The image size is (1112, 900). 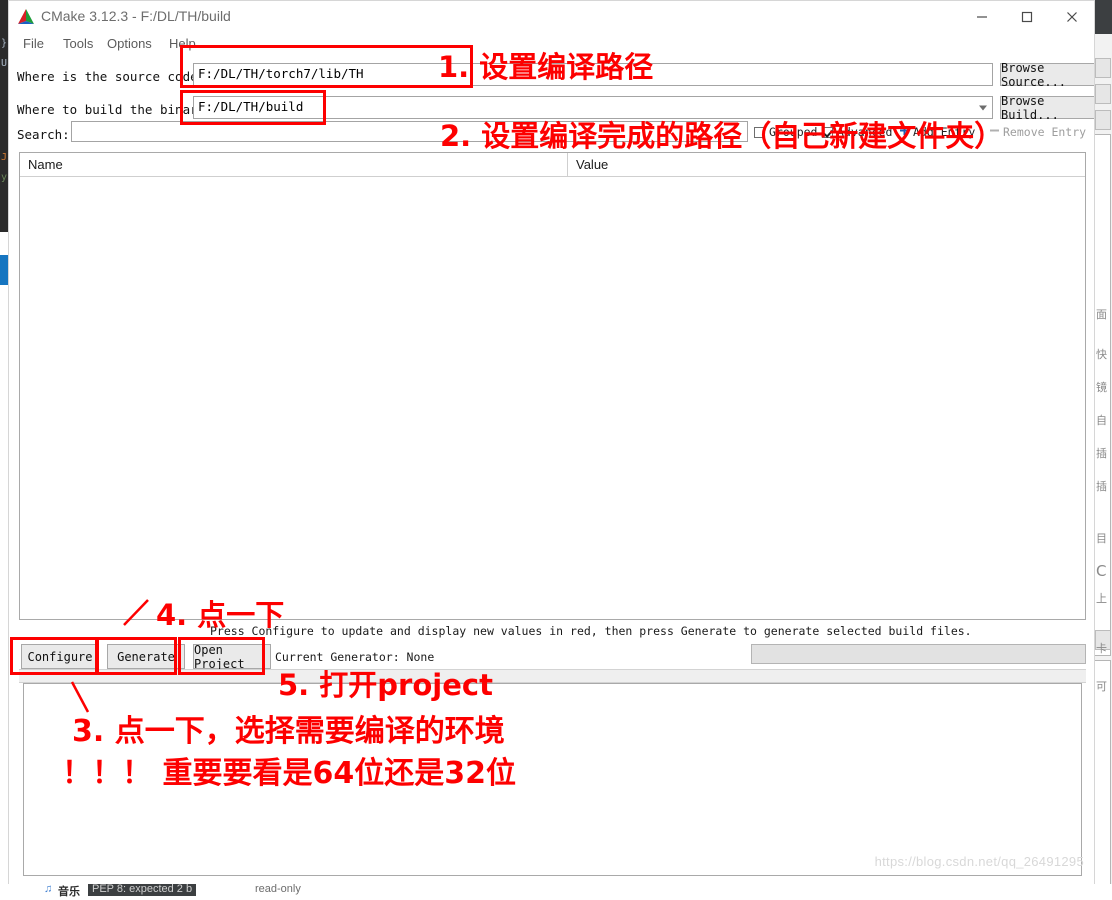 I want to click on background-right-fragment-1: 快, so click(x=1101, y=354).